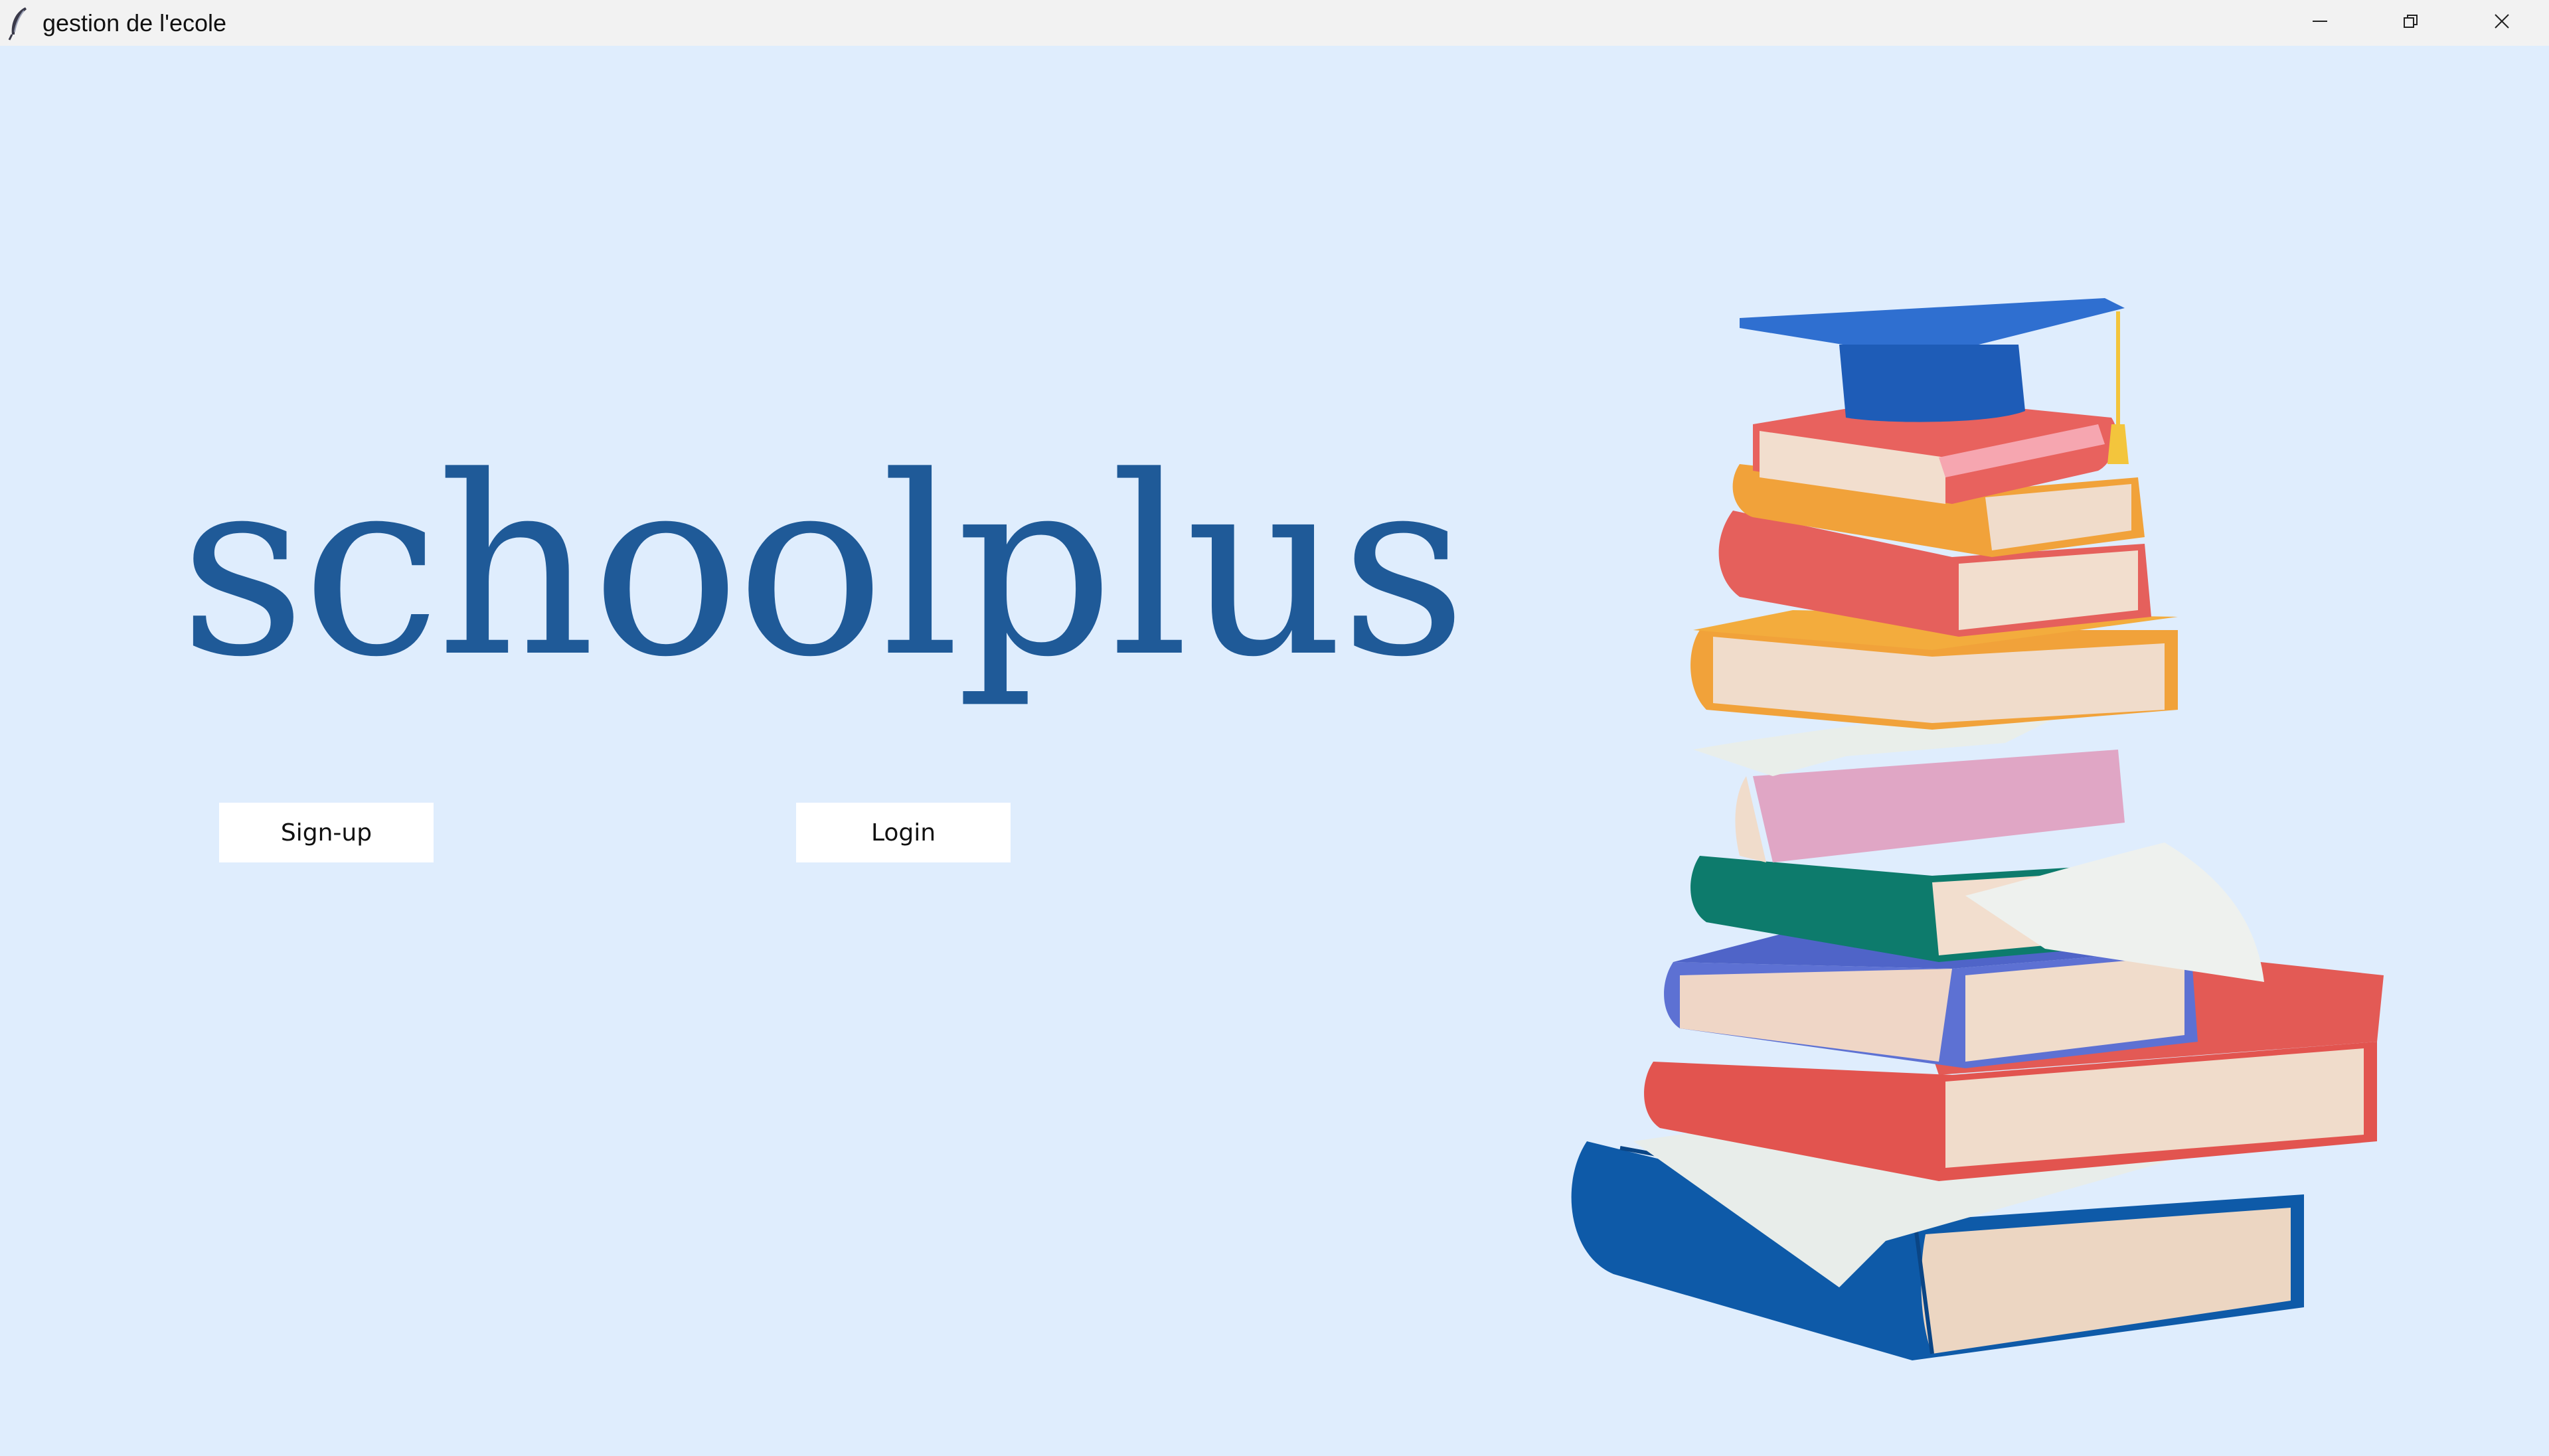 The height and width of the screenshot is (1456, 2549). What do you see at coordinates (823, 567) in the screenshot?
I see `brand-title: schoolplus` at bounding box center [823, 567].